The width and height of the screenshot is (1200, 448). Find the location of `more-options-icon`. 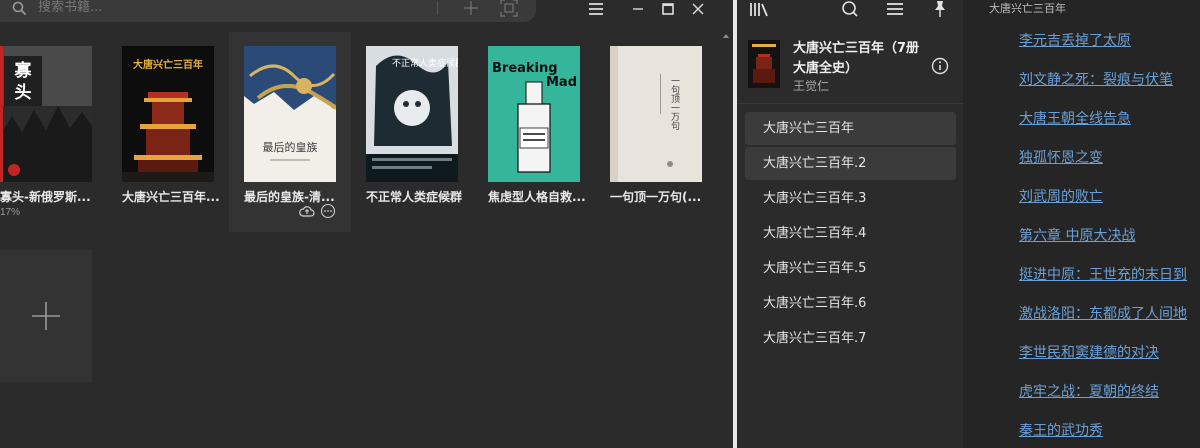

more-options-icon is located at coordinates (328, 211).